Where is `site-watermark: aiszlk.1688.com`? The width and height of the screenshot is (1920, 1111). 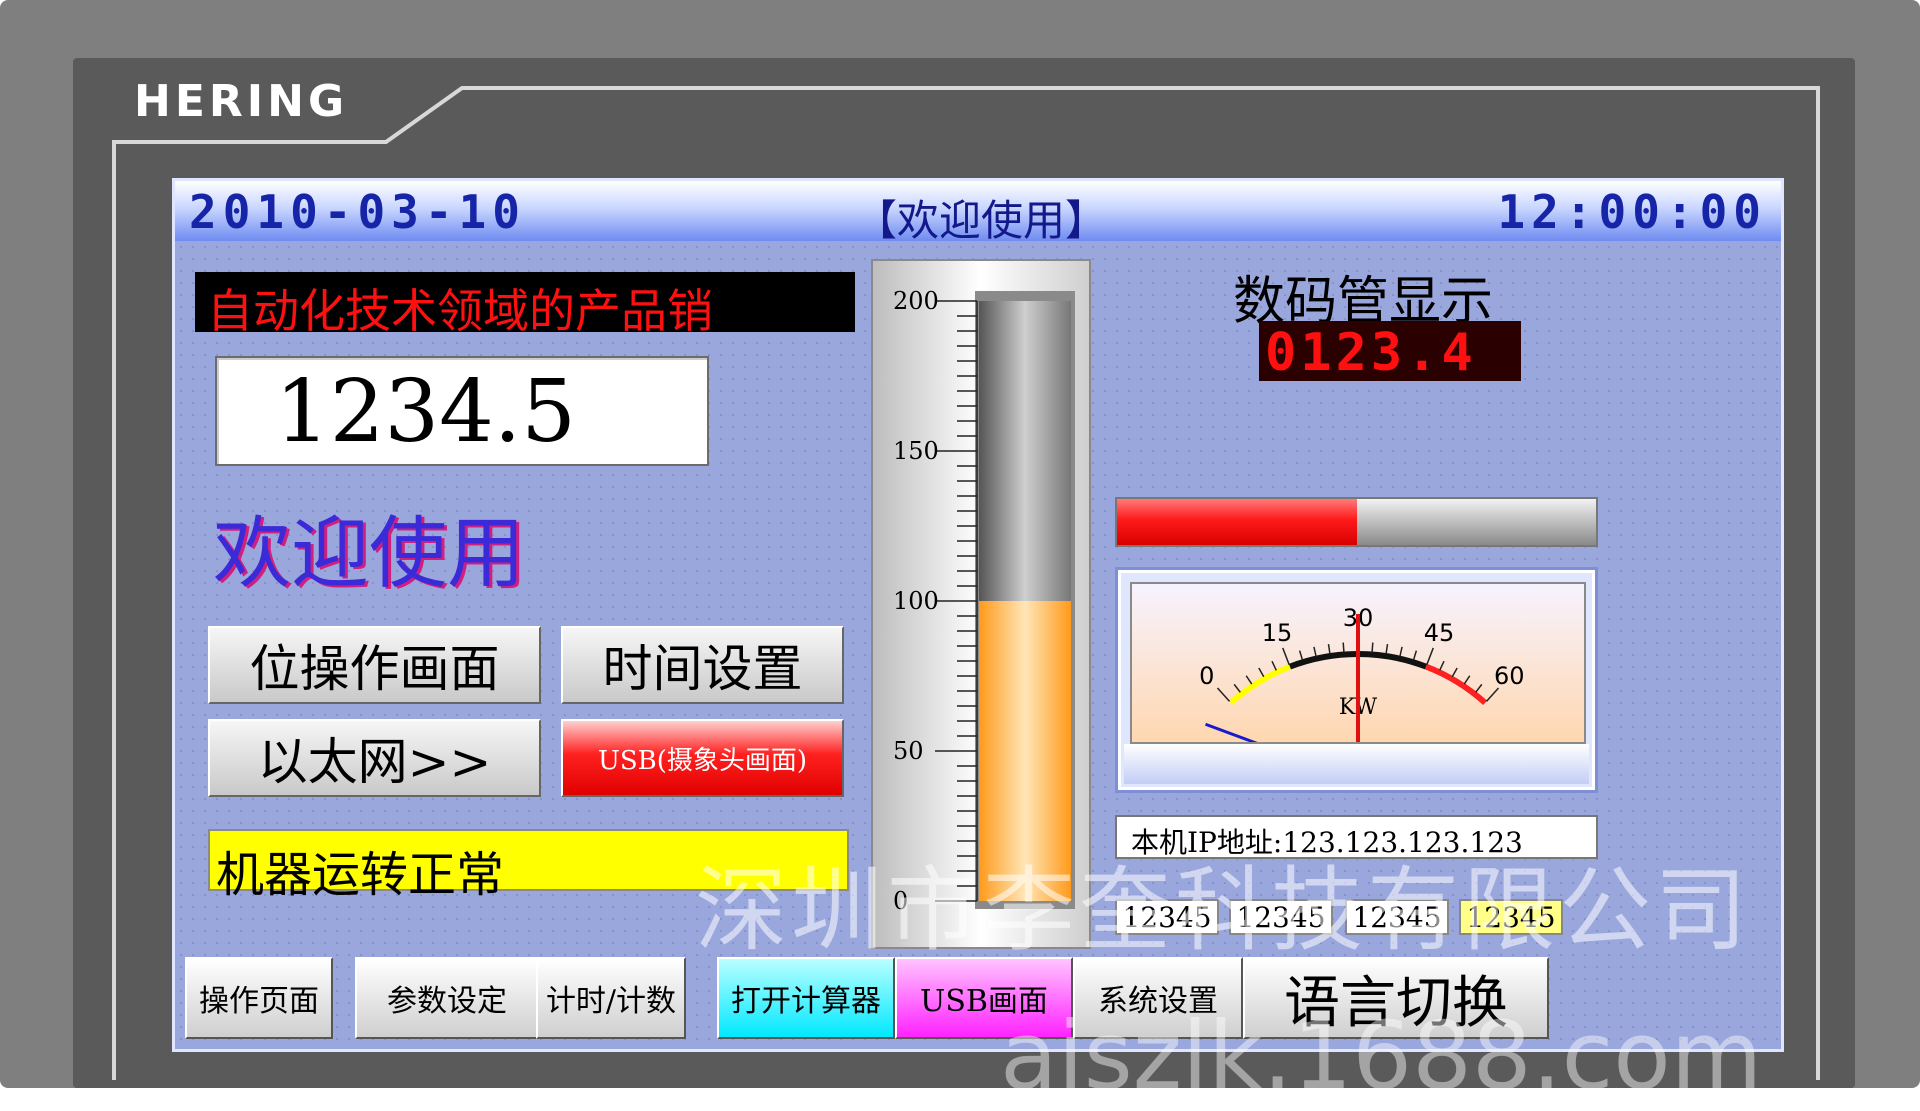
site-watermark: aiszlk.1688.com is located at coordinates (1381, 1056).